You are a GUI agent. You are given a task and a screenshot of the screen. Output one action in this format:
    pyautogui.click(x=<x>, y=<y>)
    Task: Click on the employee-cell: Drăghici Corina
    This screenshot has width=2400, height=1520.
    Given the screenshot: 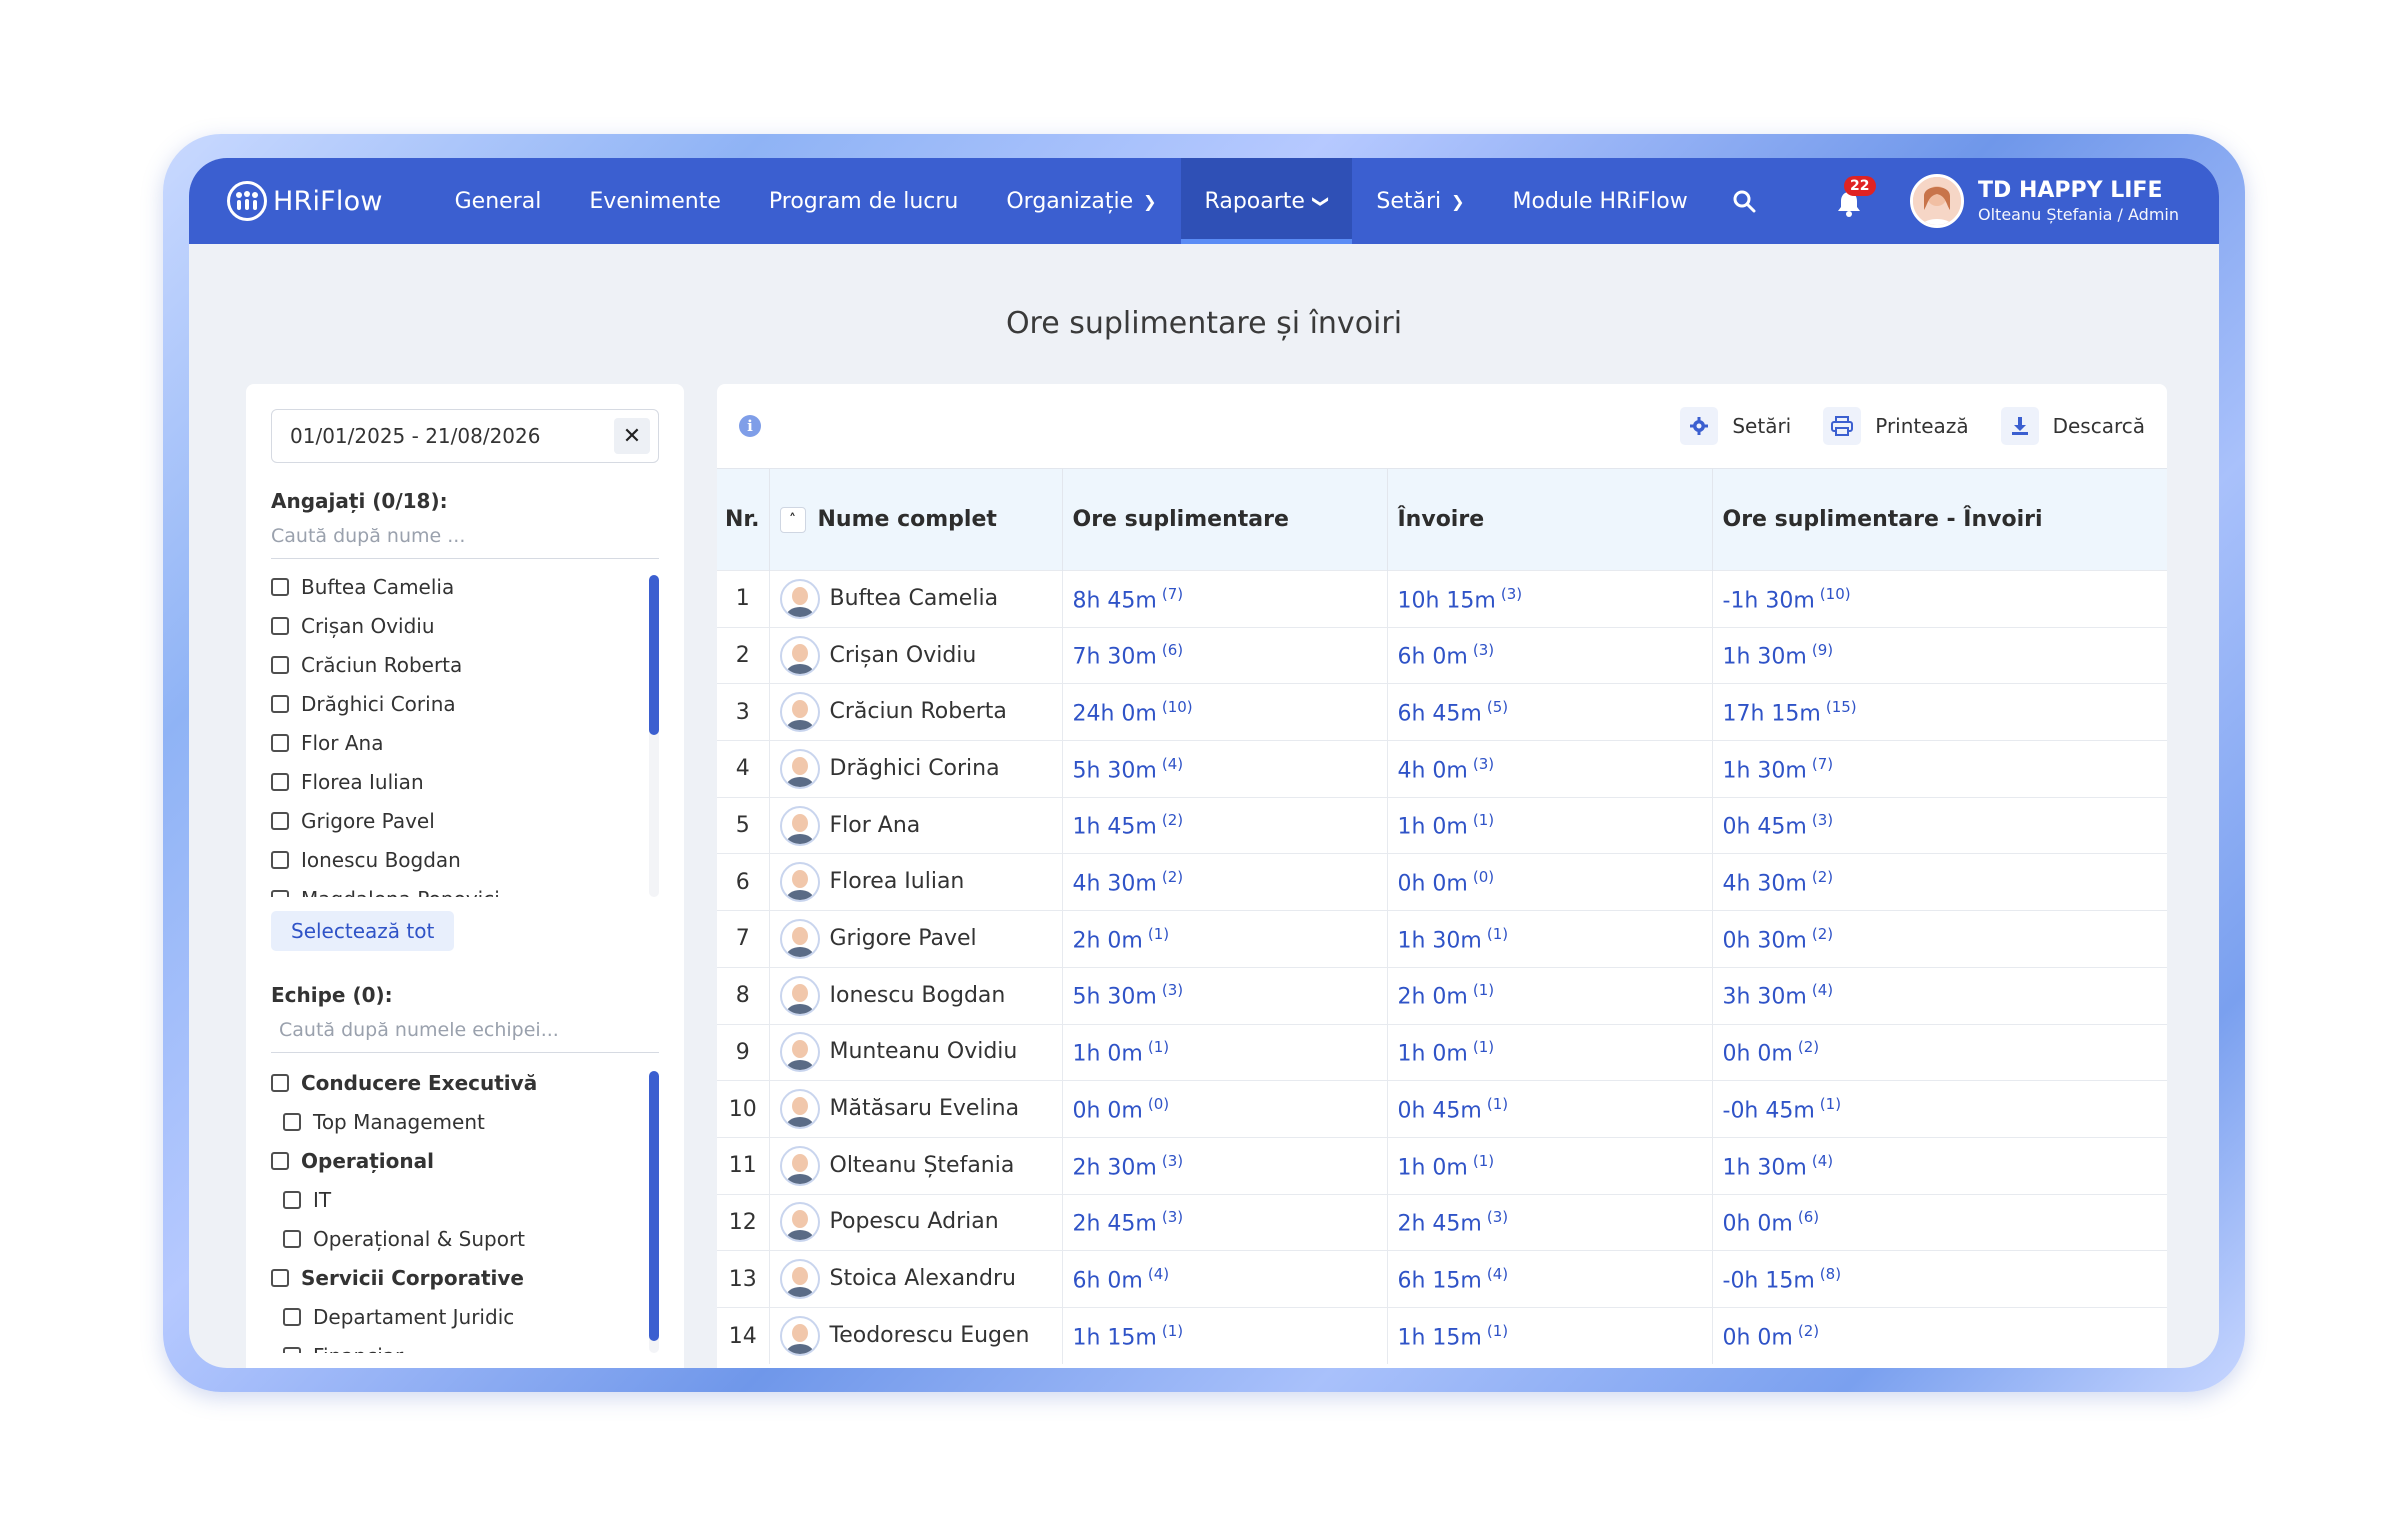 What is the action you would take?
    pyautogui.click(x=916, y=769)
    